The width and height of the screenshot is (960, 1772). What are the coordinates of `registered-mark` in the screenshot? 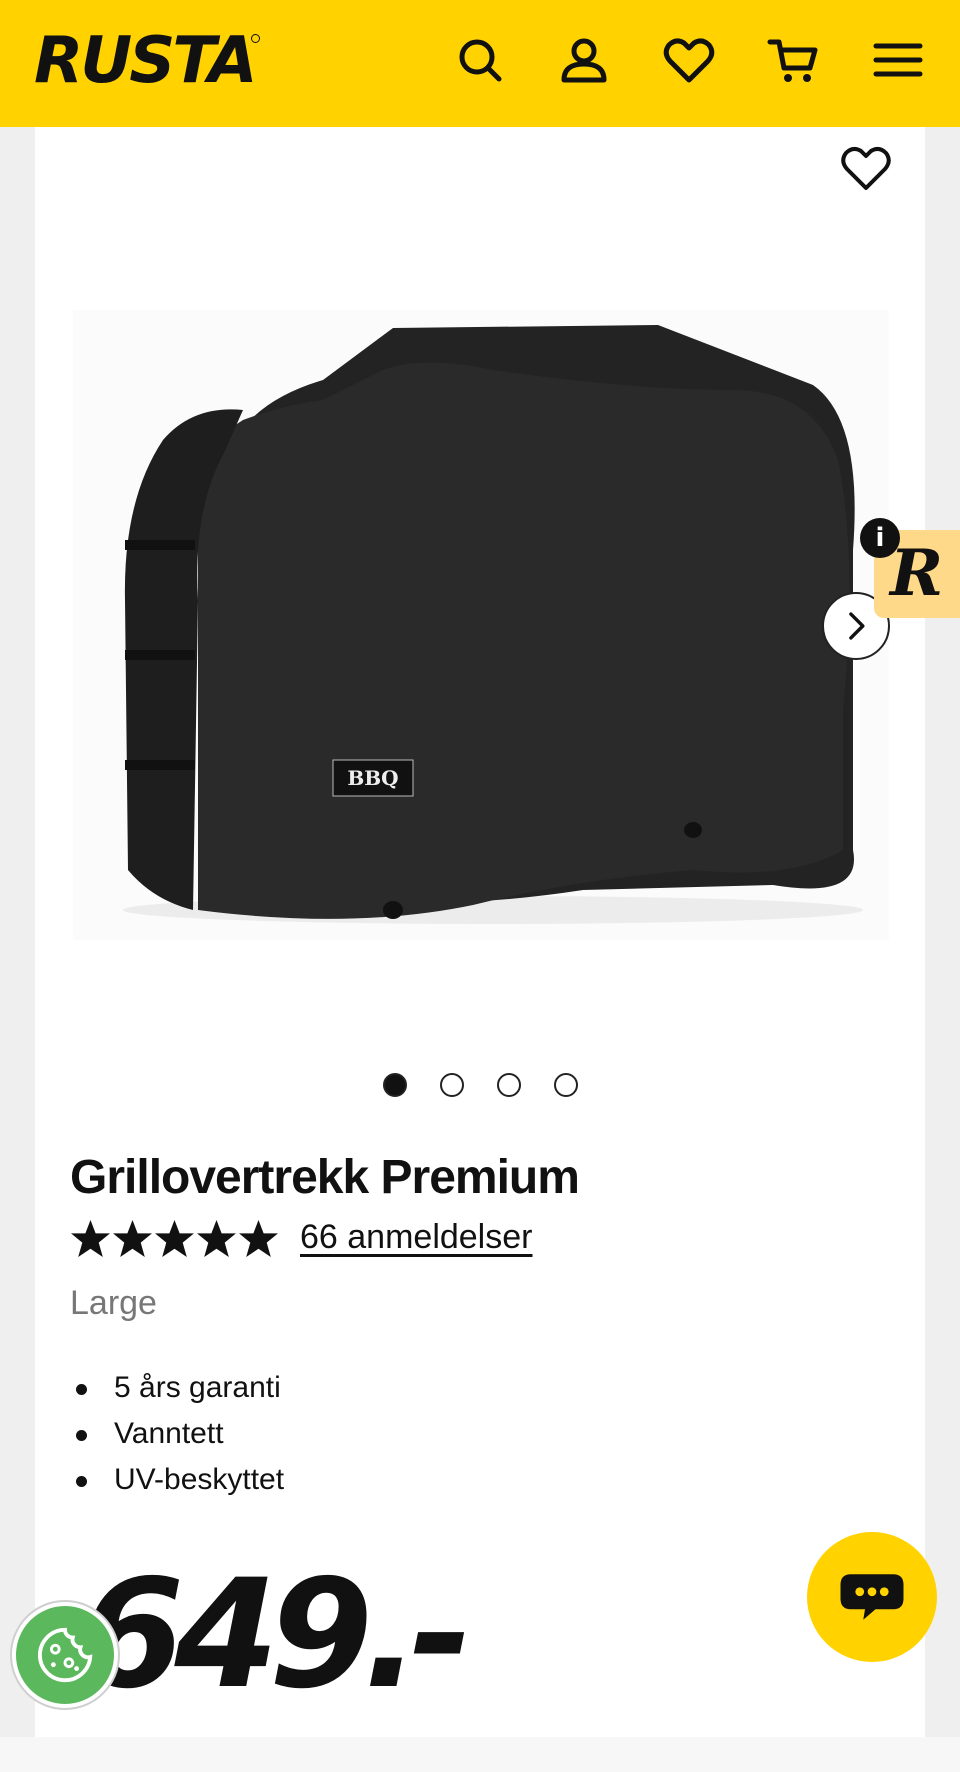 It's located at (255, 38).